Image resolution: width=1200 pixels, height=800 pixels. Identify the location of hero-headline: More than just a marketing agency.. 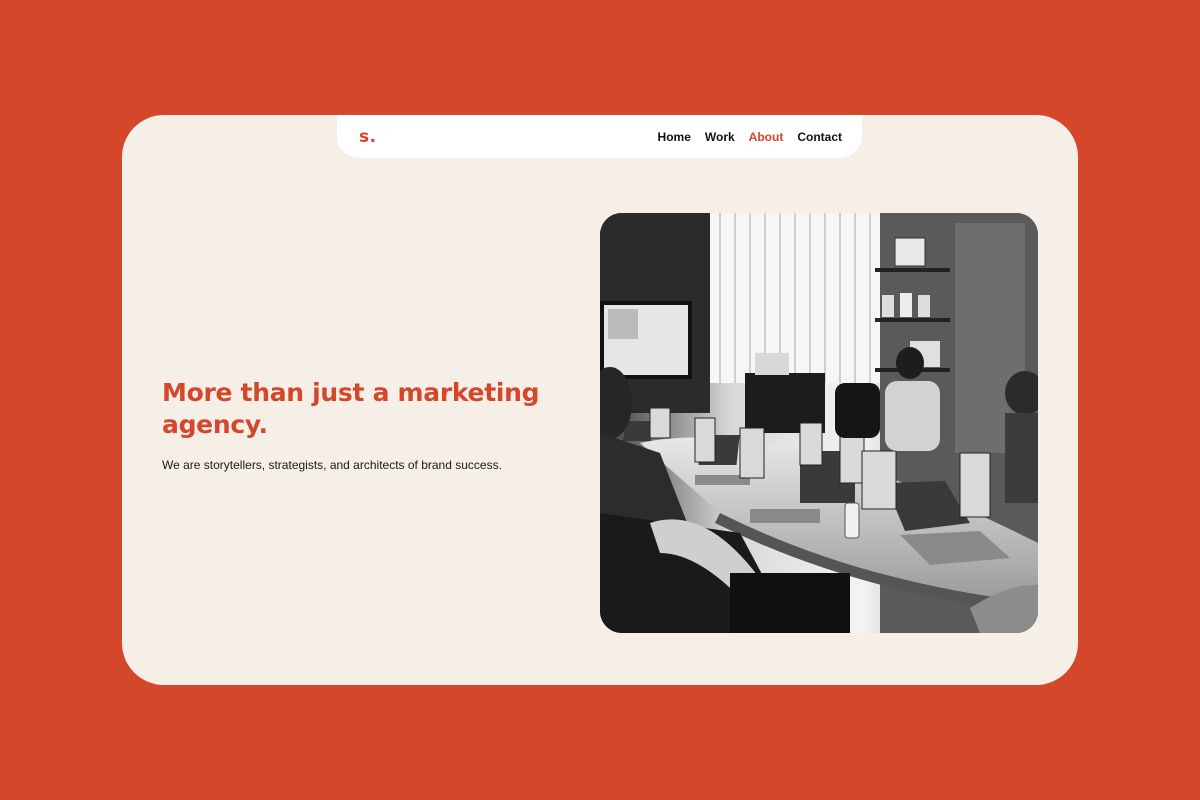
(351, 408).